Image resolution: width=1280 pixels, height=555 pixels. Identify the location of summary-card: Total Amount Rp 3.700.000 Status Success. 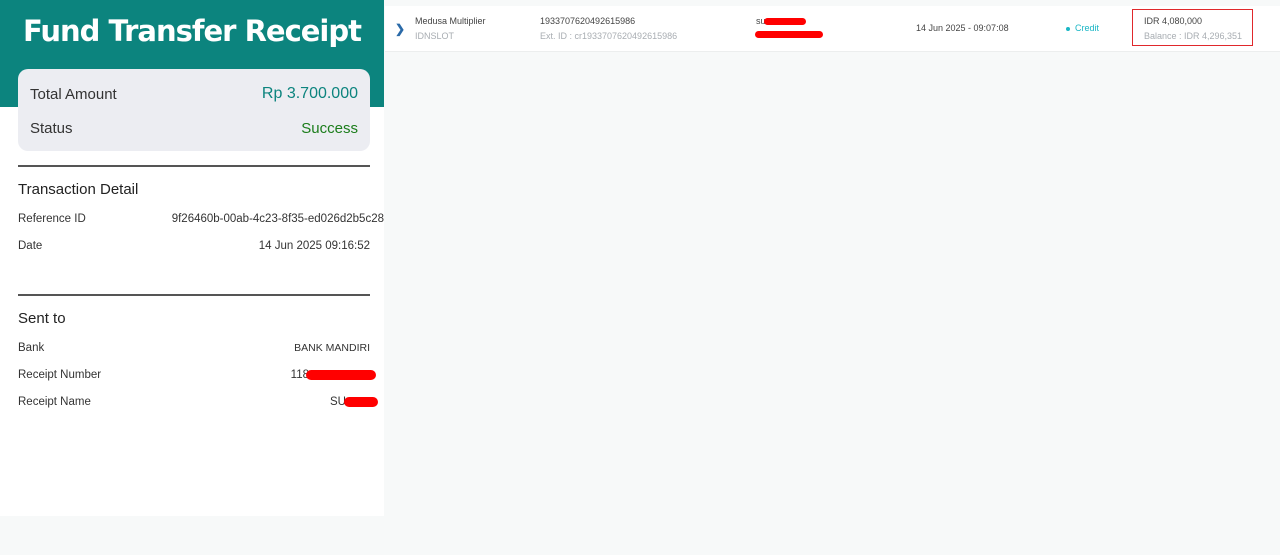
(194, 110).